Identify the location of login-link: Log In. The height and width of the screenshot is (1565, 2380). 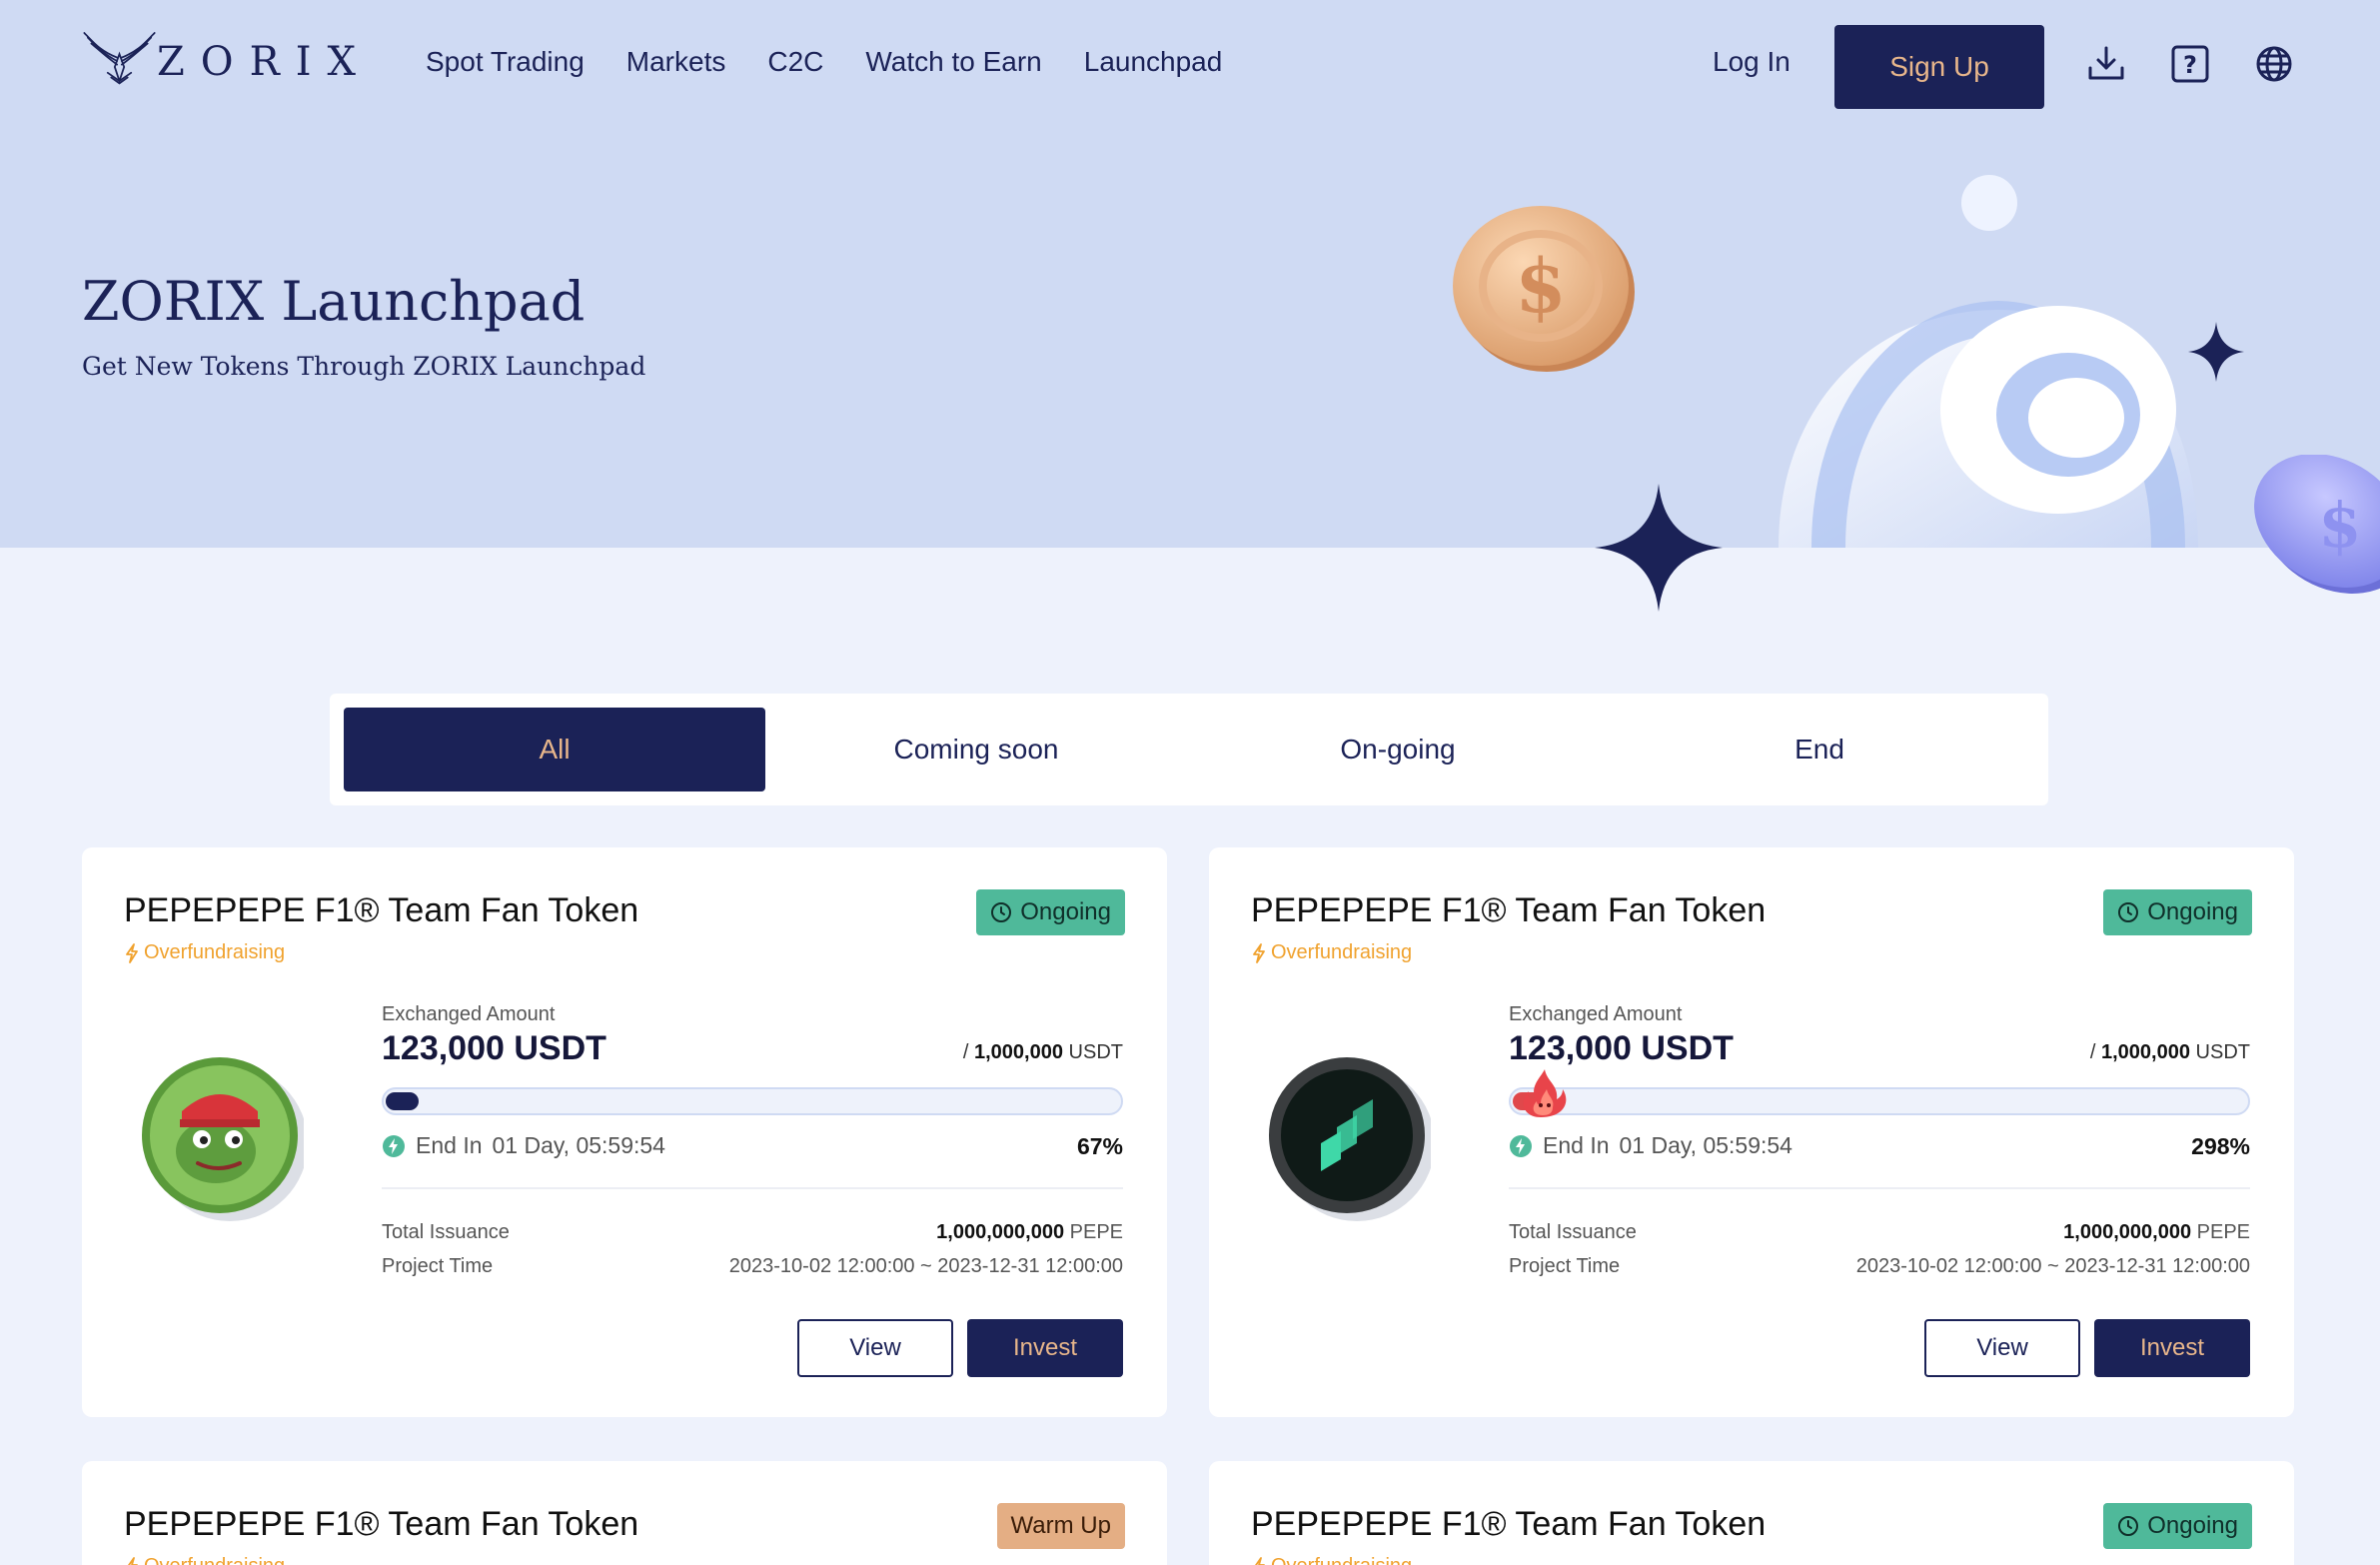
(1751, 62).